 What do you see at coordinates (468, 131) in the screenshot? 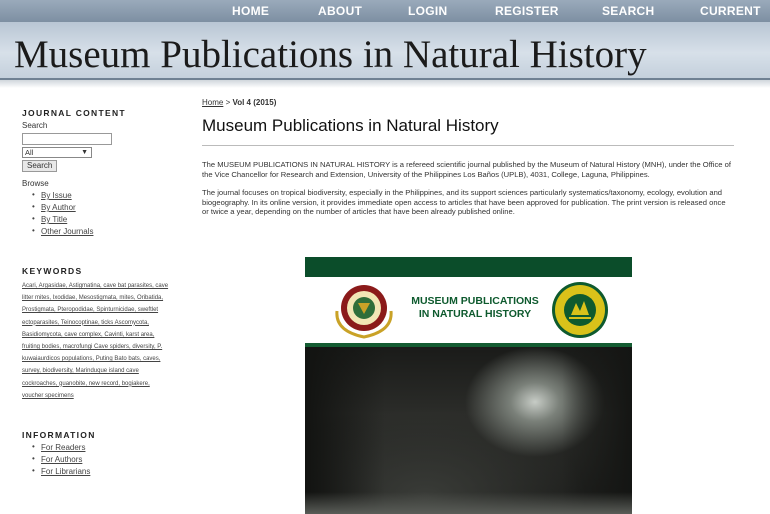
I see `page-title: Museum Publications in Natural History` at bounding box center [468, 131].